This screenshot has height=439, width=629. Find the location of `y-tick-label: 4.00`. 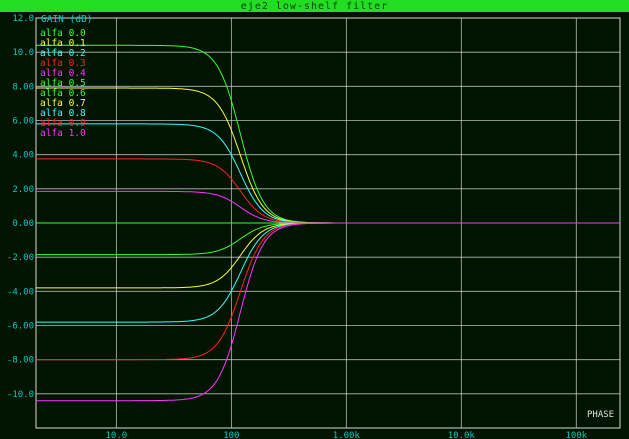

y-tick-label: 4.00 is located at coordinates (23, 156).